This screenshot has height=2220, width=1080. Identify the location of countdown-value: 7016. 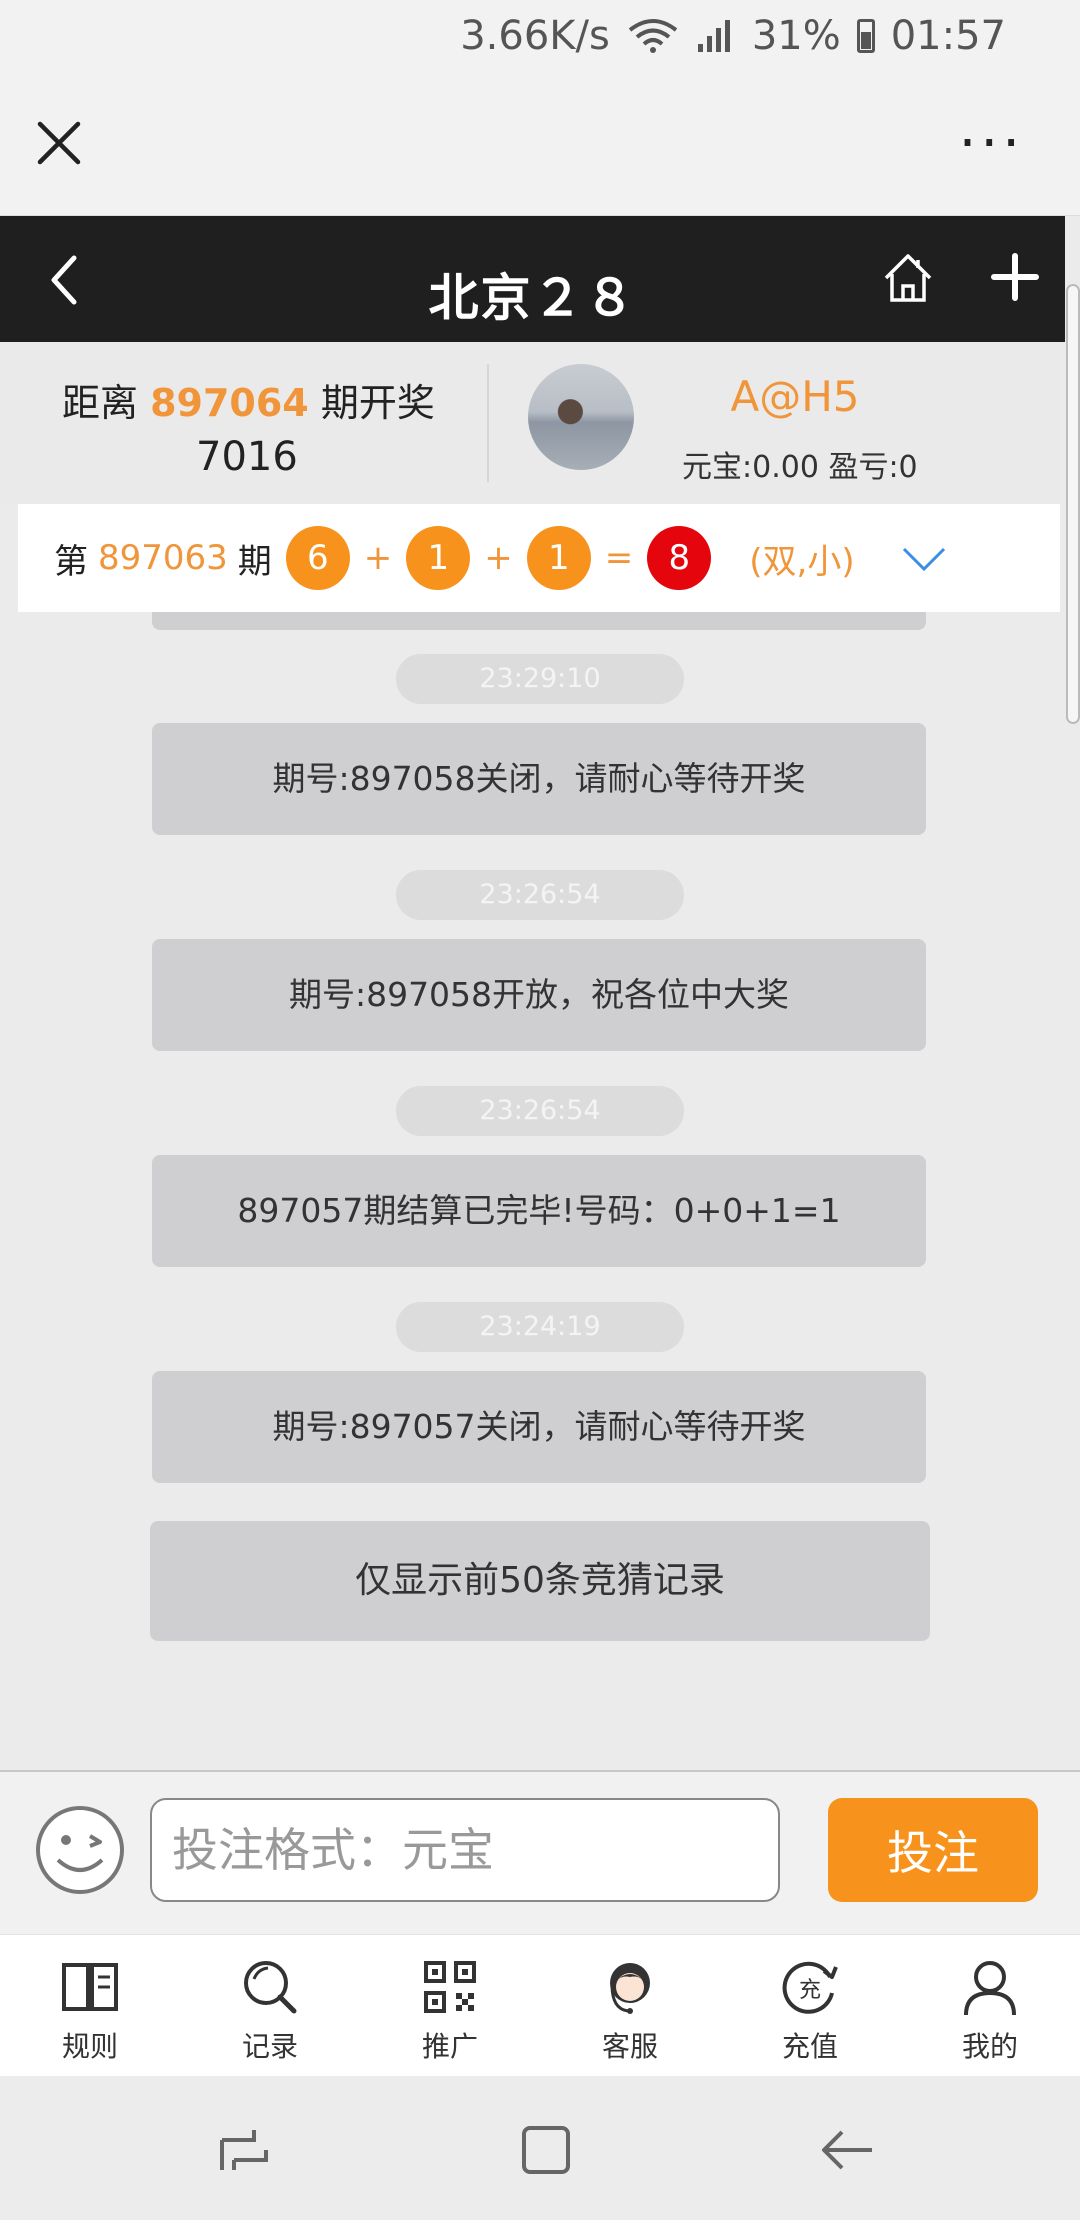
(247, 457).